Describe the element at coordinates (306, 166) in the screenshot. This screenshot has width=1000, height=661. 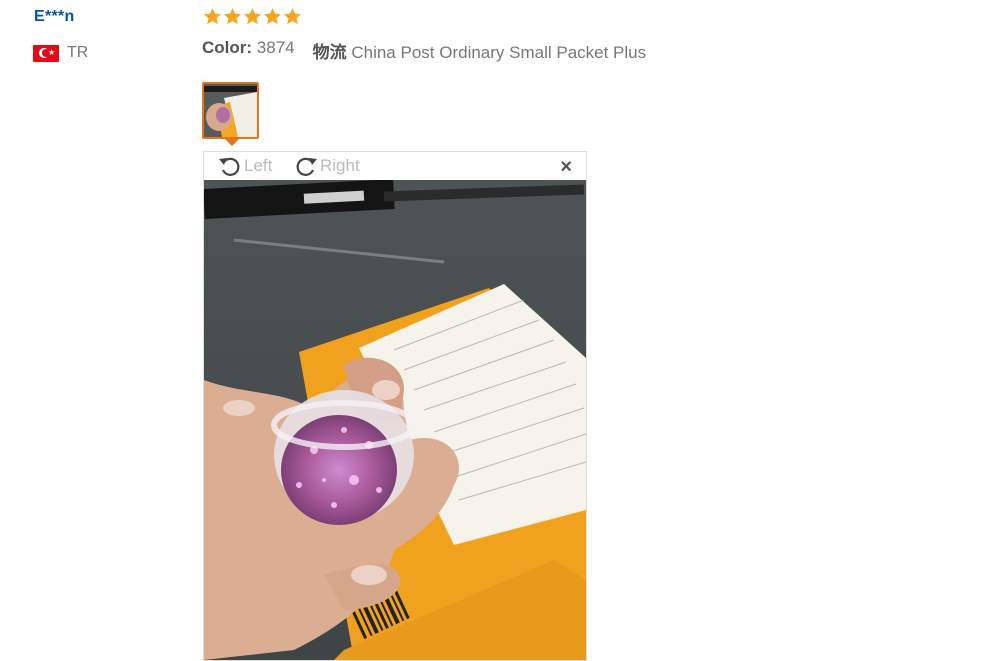
I see `rotate-right-icon` at that location.